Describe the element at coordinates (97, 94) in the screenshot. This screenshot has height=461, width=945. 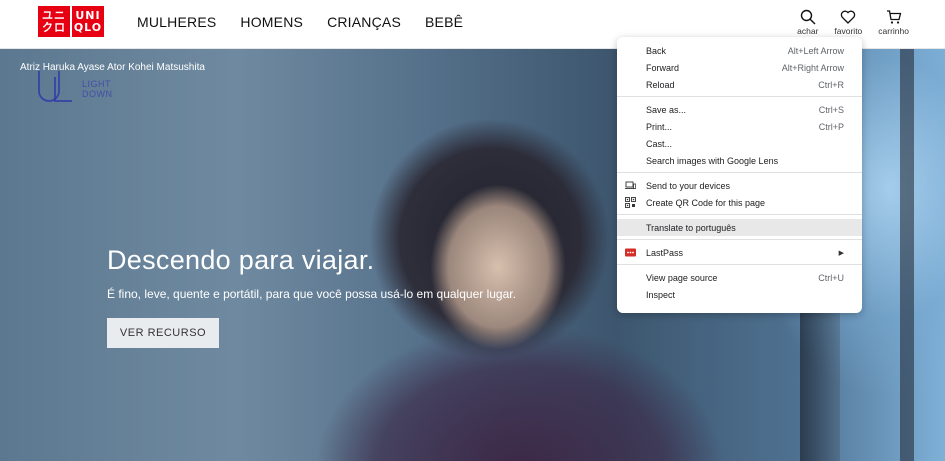
I see `light-down-line: DOWN` at that location.